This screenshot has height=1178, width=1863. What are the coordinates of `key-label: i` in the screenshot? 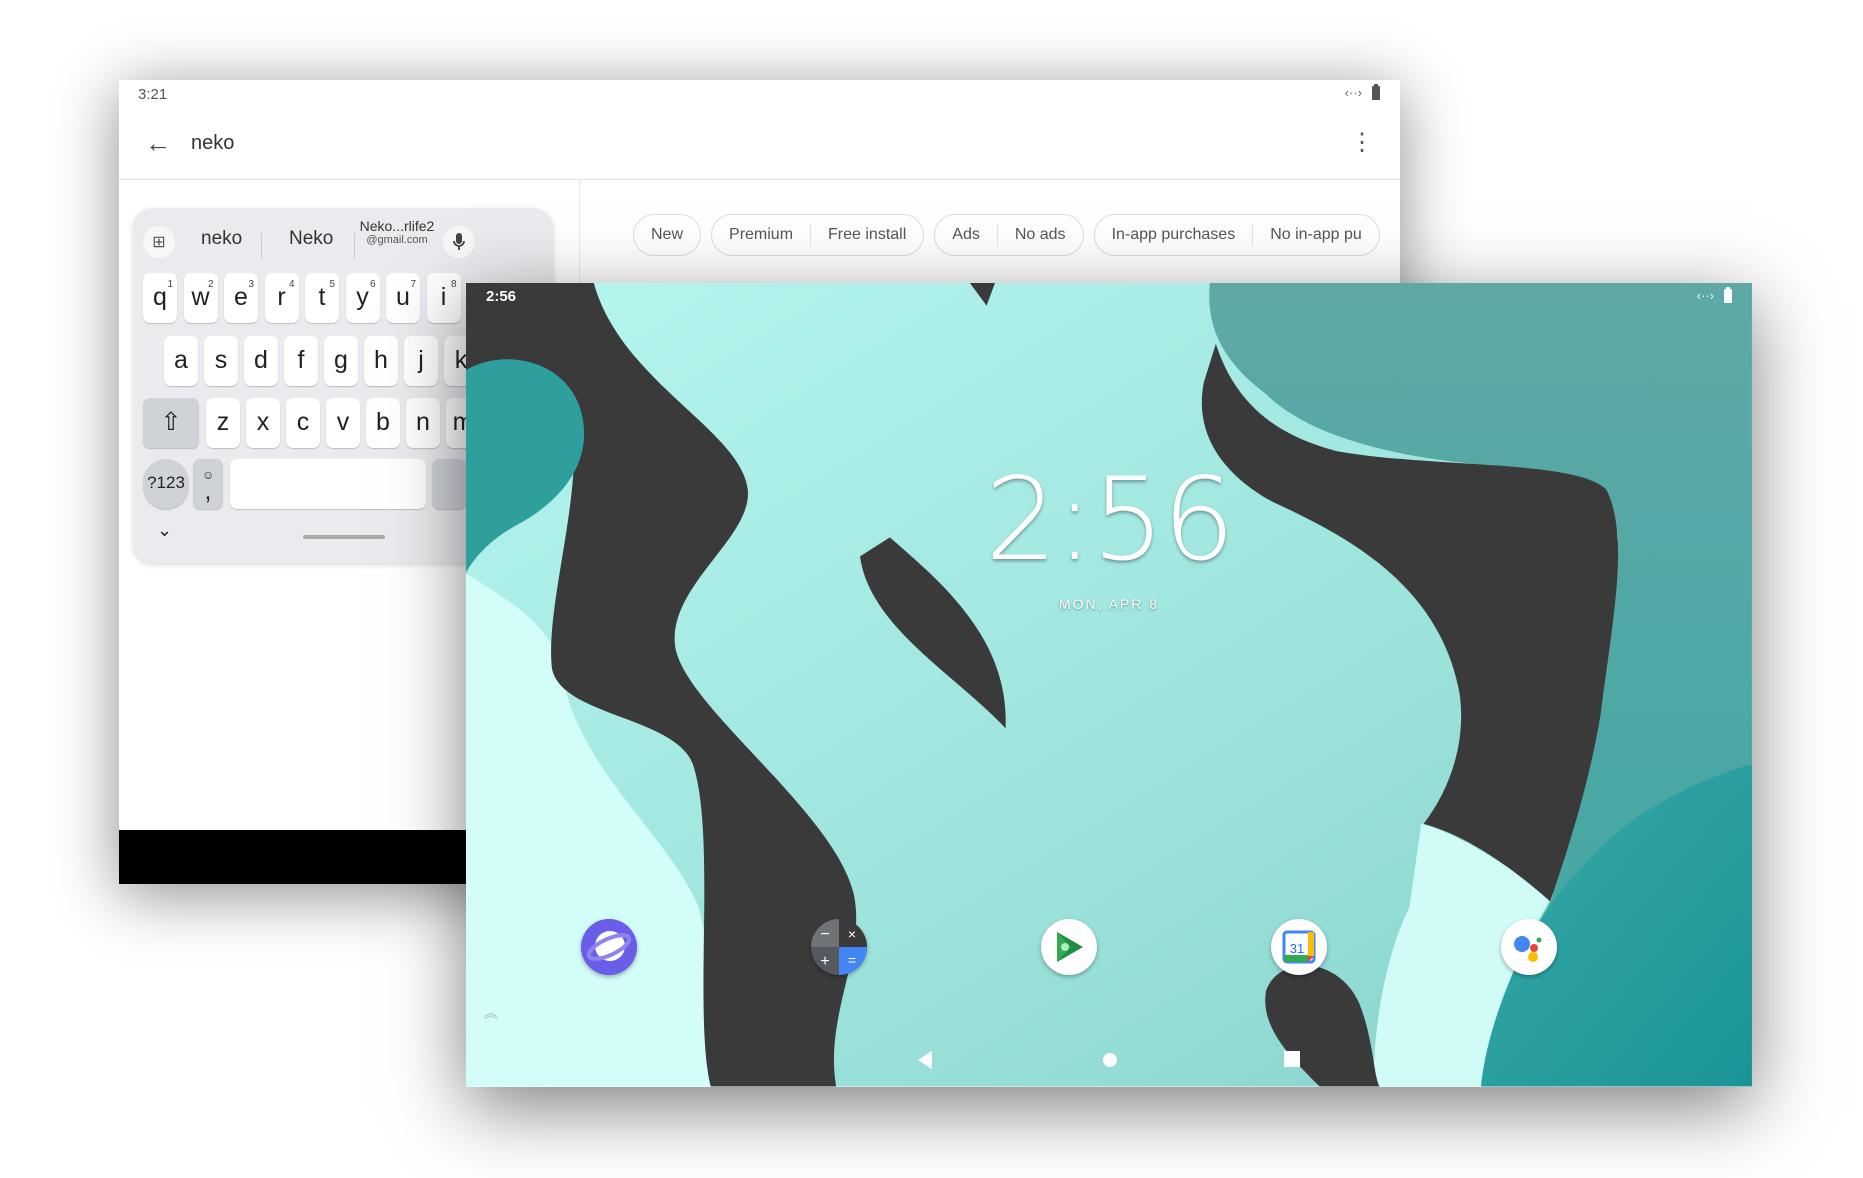 It's located at (443, 297).